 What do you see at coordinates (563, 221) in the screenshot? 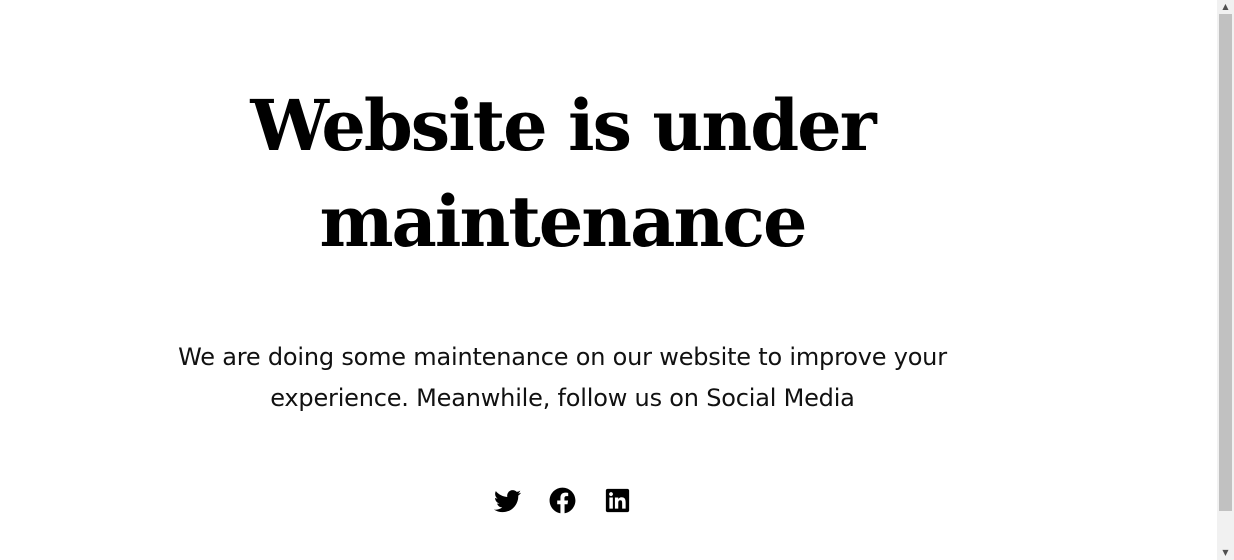
I see `title-line-2: maintenance` at bounding box center [563, 221].